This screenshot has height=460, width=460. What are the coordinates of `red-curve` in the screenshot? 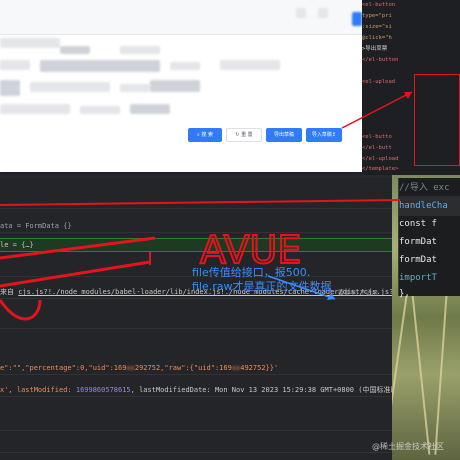 It's located at (21, 310).